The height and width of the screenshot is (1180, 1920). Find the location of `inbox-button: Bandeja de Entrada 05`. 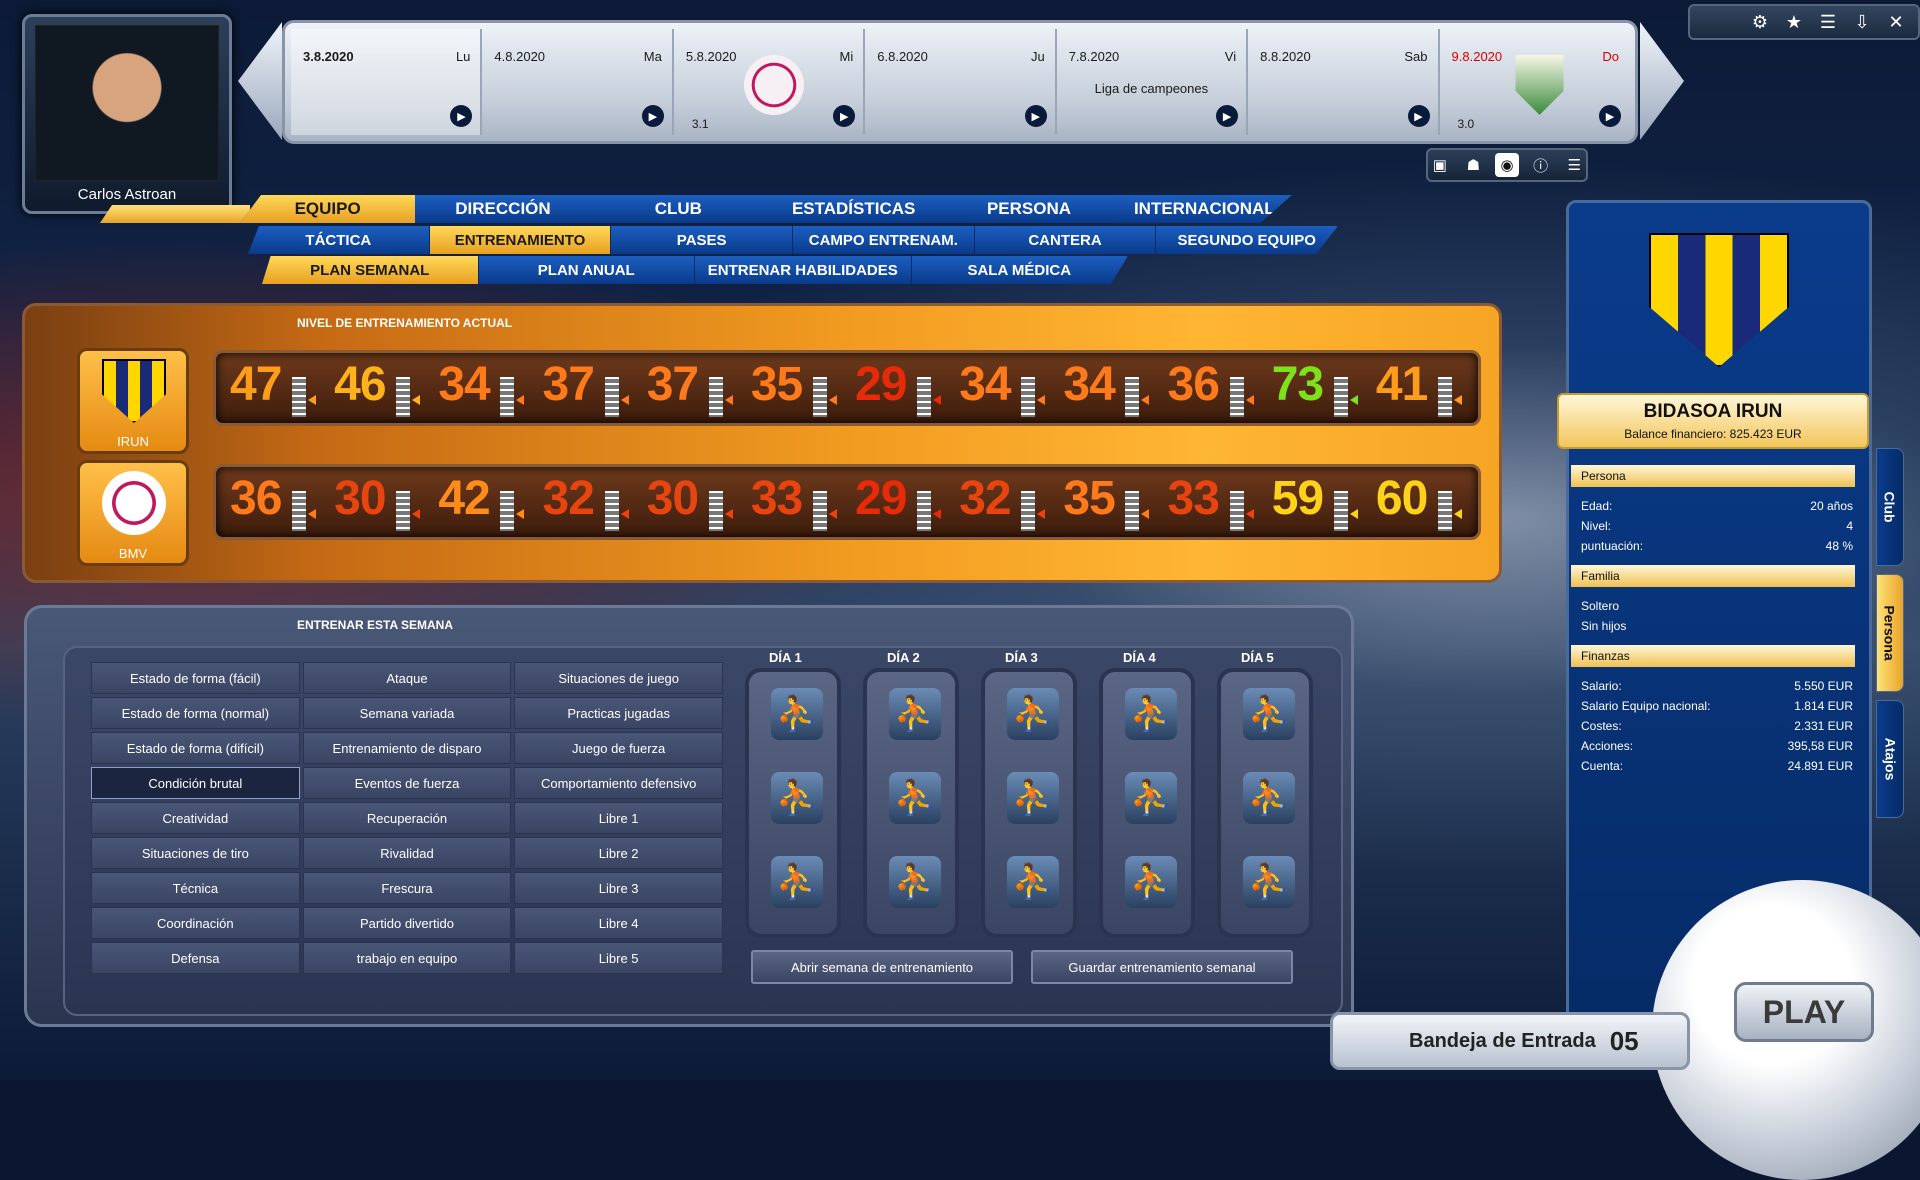

inbox-button: Bandeja de Entrada 05 is located at coordinates (1510, 1041).